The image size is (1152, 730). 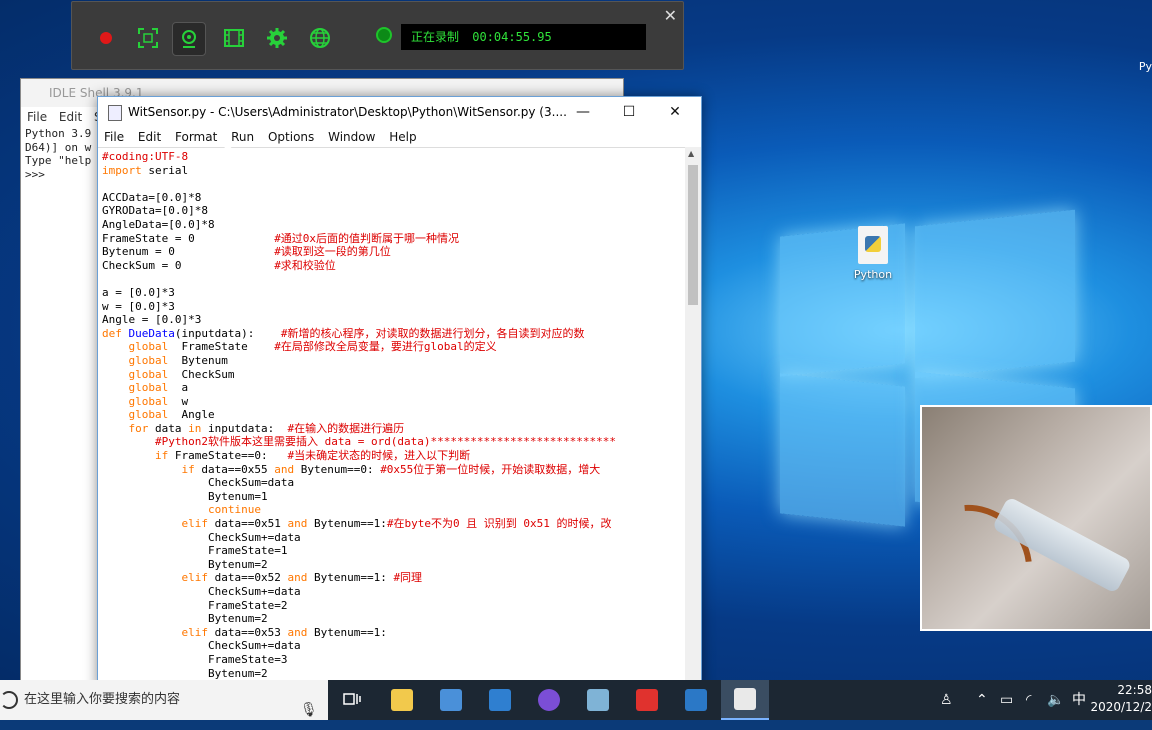 I want to click on menu-edit: Edit, so click(x=149, y=137).